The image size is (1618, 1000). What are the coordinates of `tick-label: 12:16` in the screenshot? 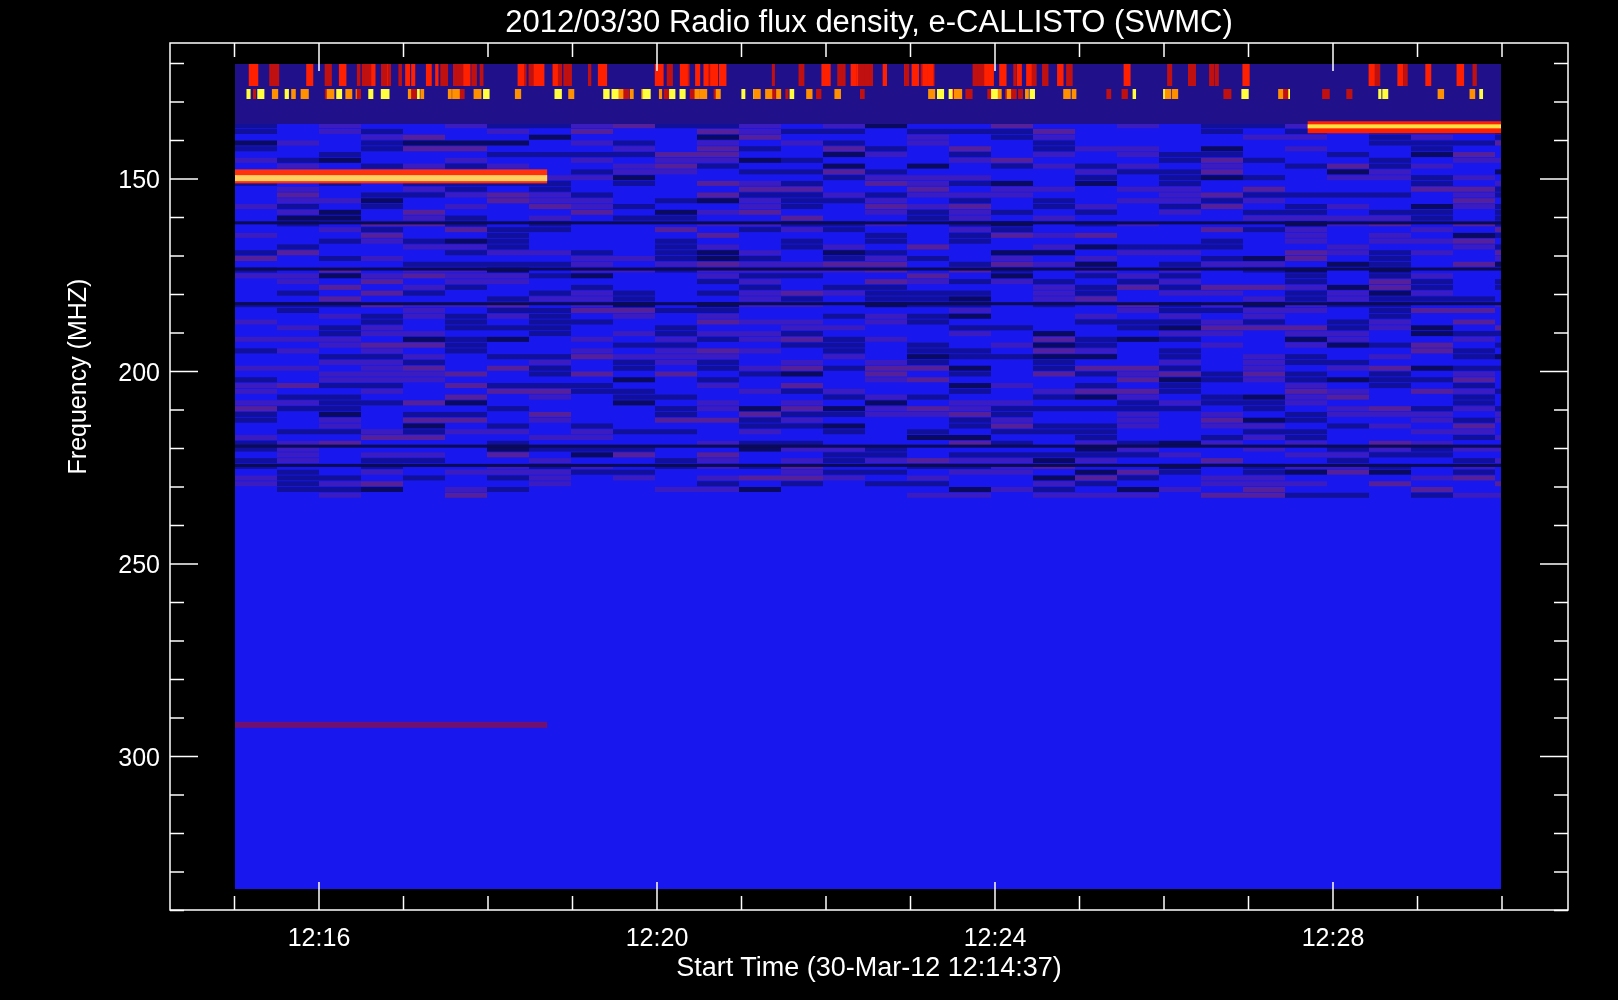 It's located at (319, 937).